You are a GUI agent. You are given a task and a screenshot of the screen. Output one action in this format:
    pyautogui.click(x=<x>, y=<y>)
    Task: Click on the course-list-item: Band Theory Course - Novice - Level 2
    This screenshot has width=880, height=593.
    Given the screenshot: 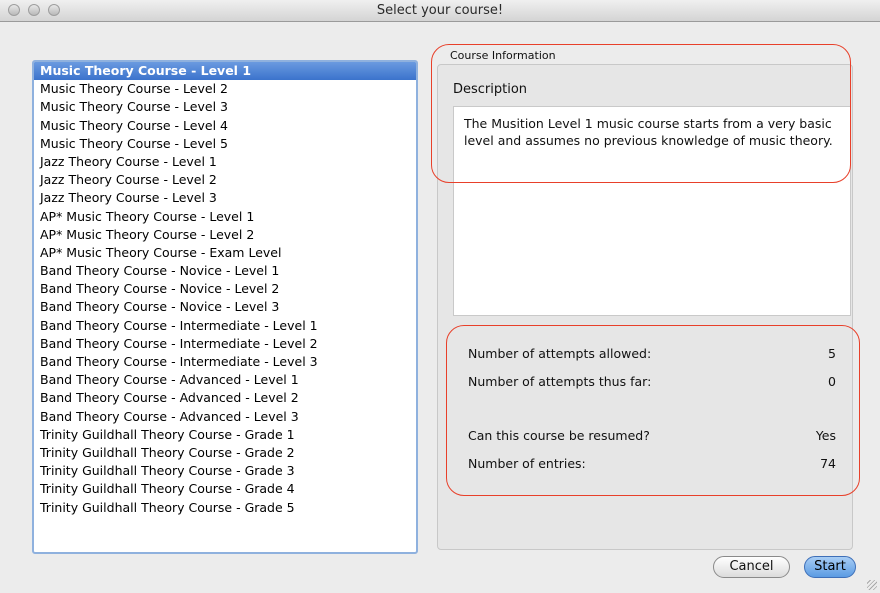 What is the action you would take?
    pyautogui.click(x=225, y=289)
    